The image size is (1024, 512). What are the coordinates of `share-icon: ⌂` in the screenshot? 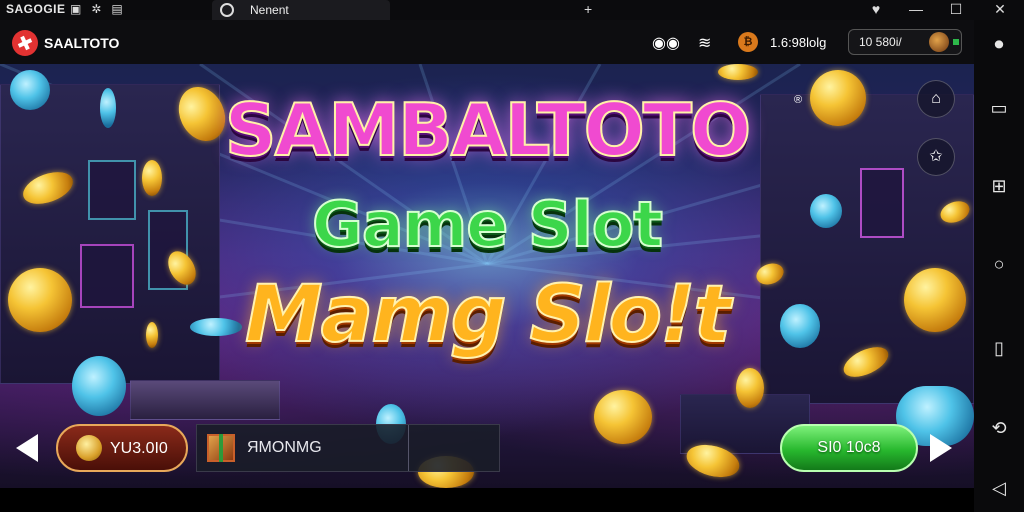 It's located at (936, 98).